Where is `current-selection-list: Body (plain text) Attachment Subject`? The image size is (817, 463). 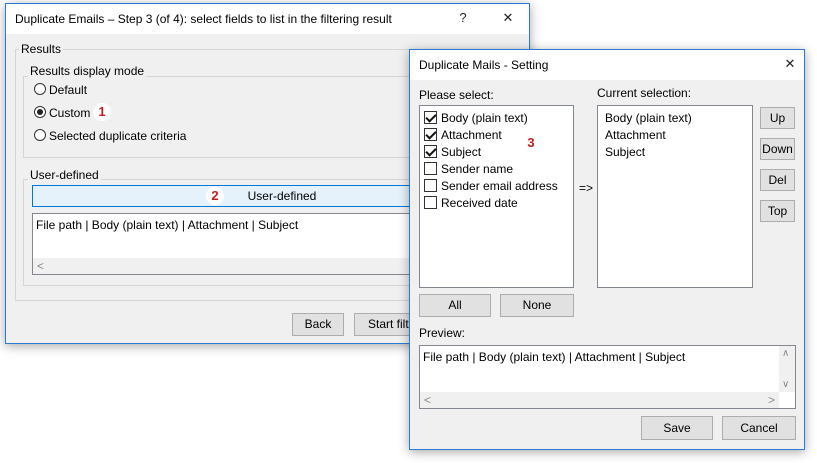
current-selection-list: Body (plain text) Attachment Subject is located at coordinates (675, 196).